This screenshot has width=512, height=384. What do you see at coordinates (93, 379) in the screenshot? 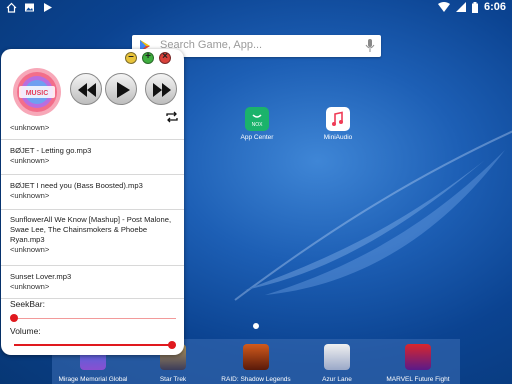
I see `dock-label-mirage: Mirage Memorial Global` at bounding box center [93, 379].